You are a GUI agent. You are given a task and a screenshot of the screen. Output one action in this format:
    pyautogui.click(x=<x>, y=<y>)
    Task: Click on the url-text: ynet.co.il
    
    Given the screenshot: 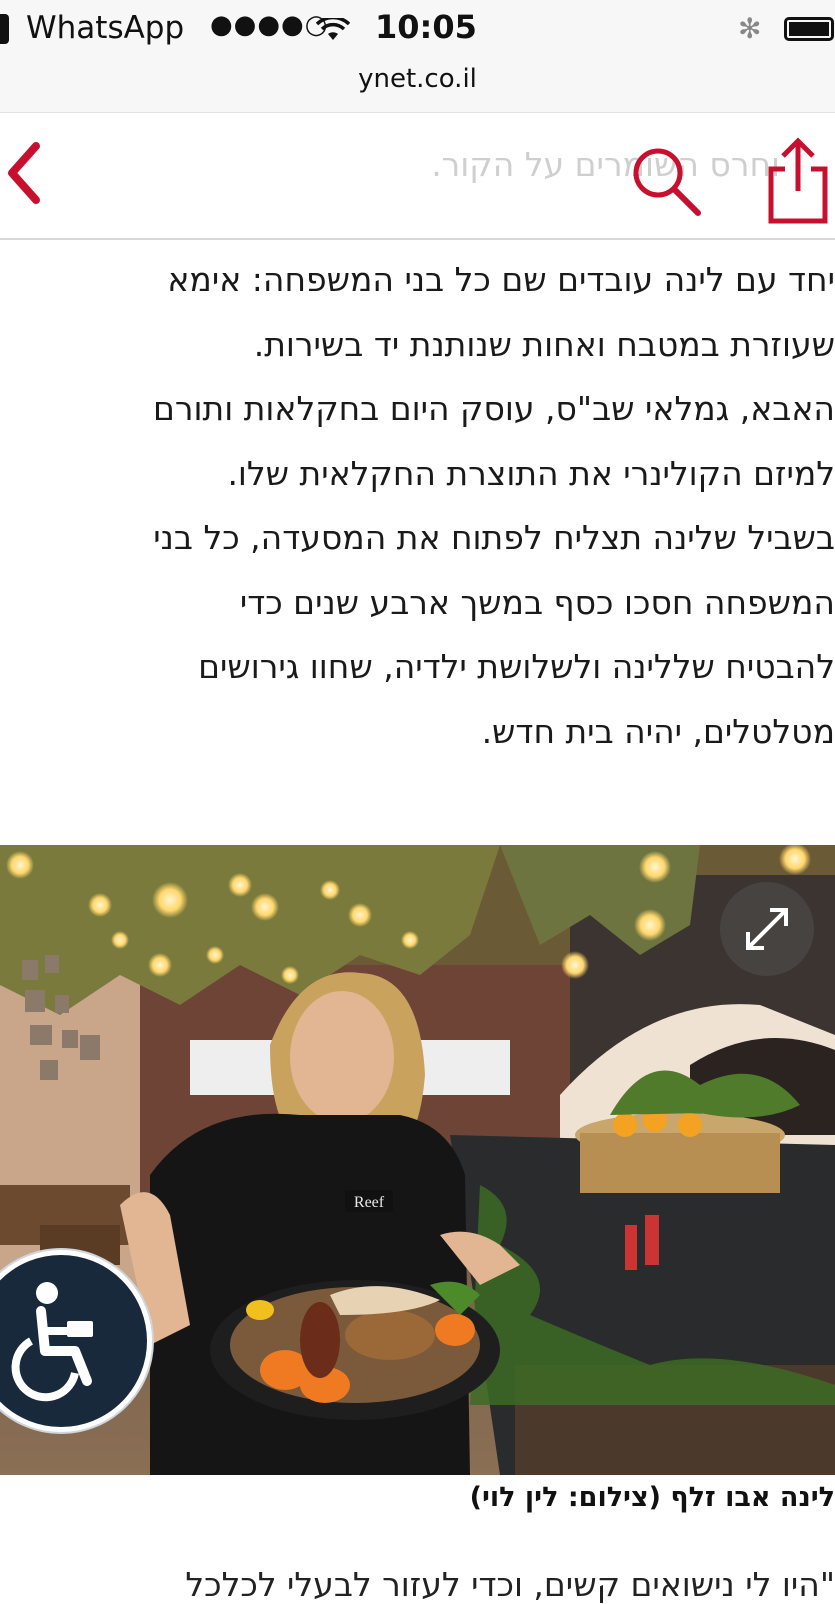 What is the action you would take?
    pyautogui.click(x=417, y=79)
    